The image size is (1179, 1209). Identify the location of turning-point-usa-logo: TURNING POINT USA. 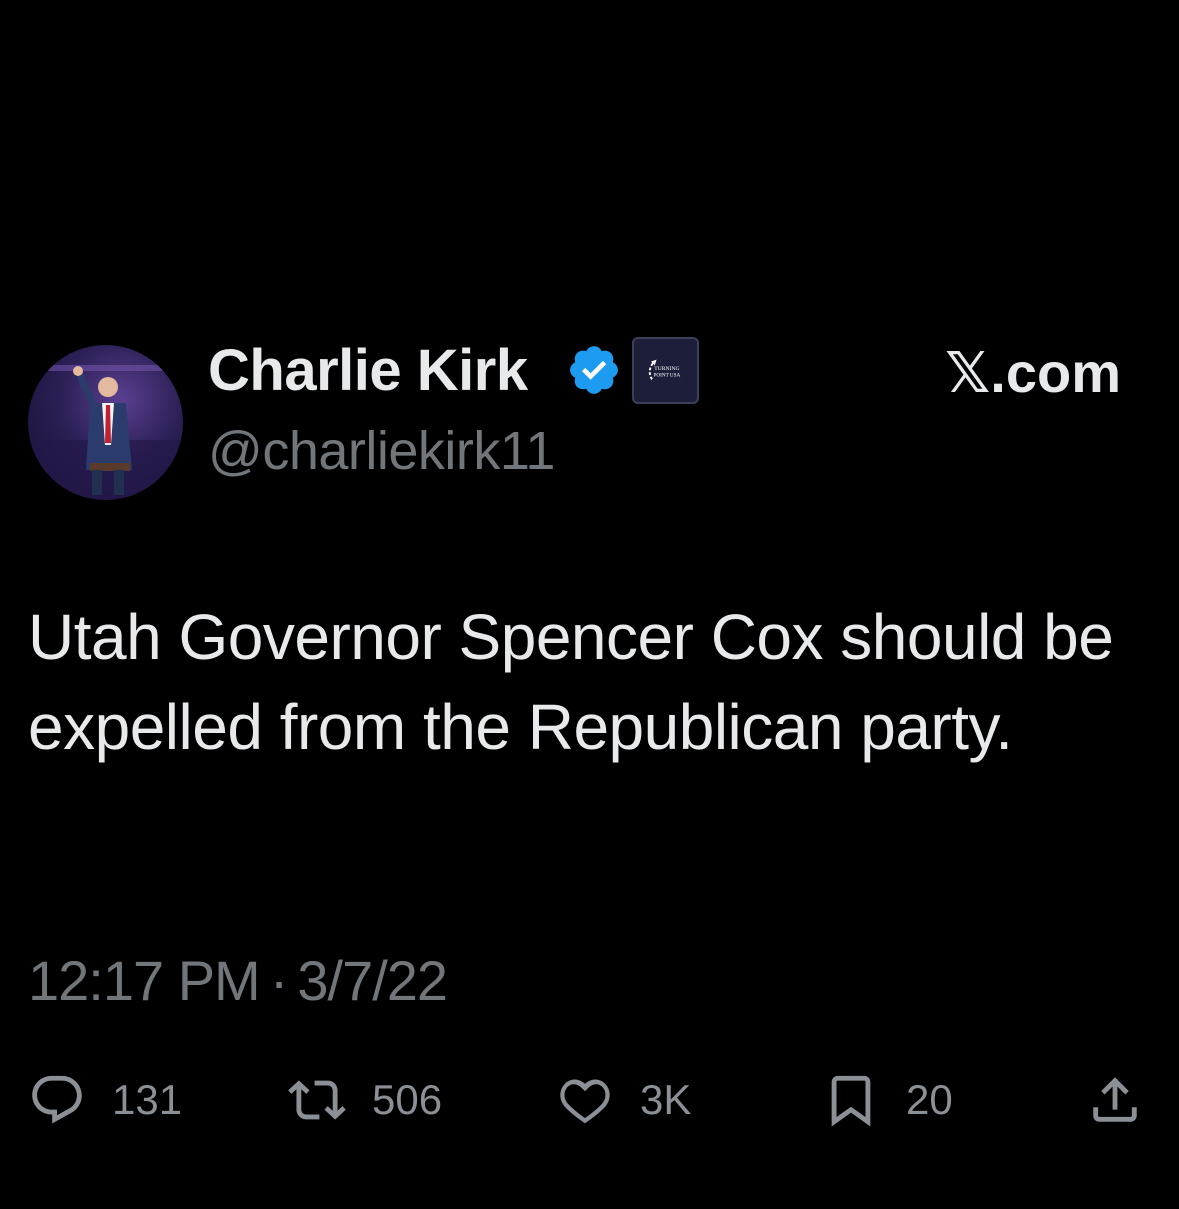
(665, 370).